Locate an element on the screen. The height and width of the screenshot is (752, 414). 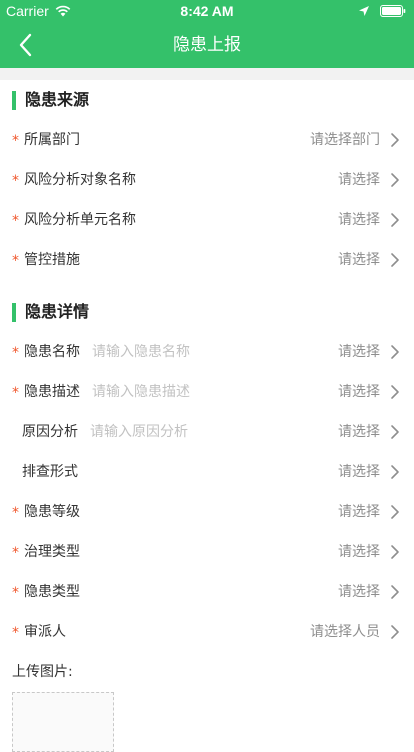
row-hazard-name: * 隐患名称 请输入隐患名称 请选择 is located at coordinates (207, 352).